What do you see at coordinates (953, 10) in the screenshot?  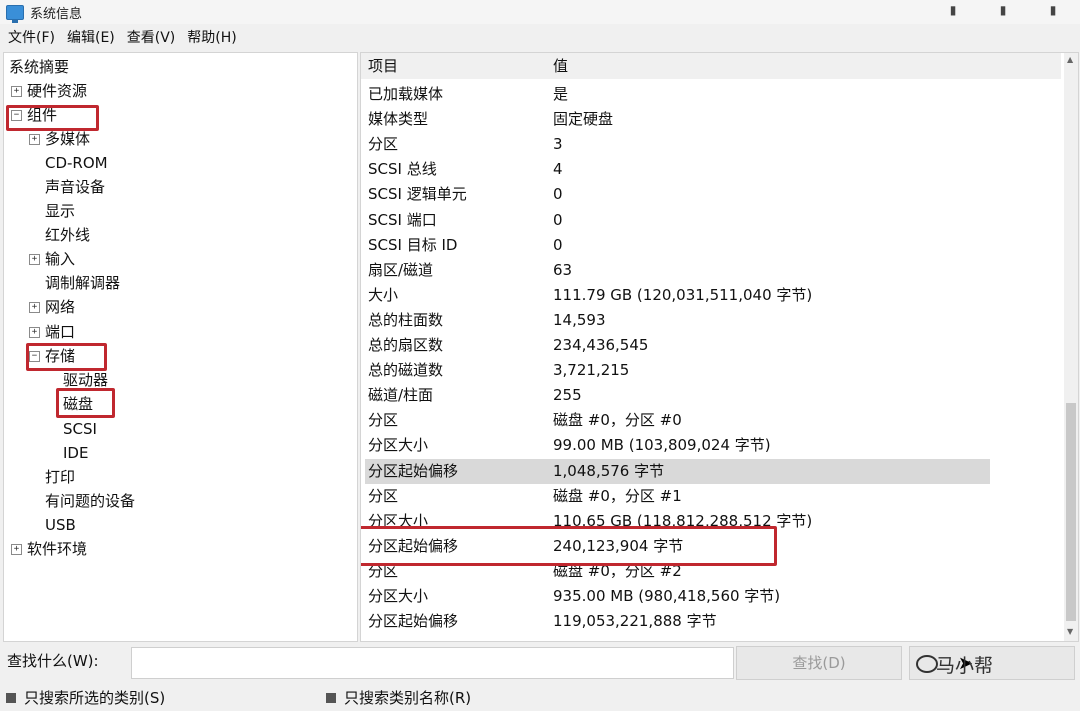 I see `minimize-button: ▮` at bounding box center [953, 10].